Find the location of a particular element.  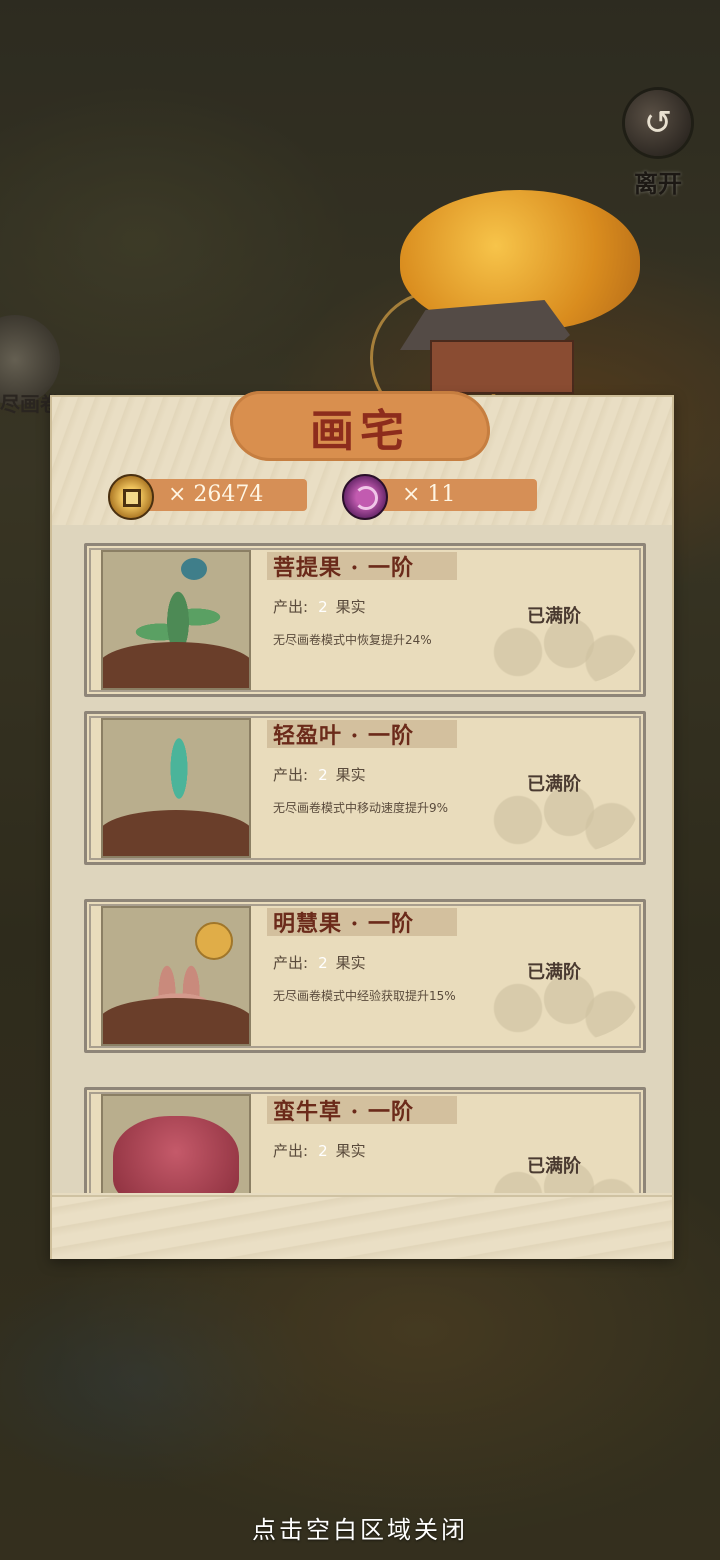

plant-name: 蛮牛草 · 一阶 is located at coordinates (343, 1112).